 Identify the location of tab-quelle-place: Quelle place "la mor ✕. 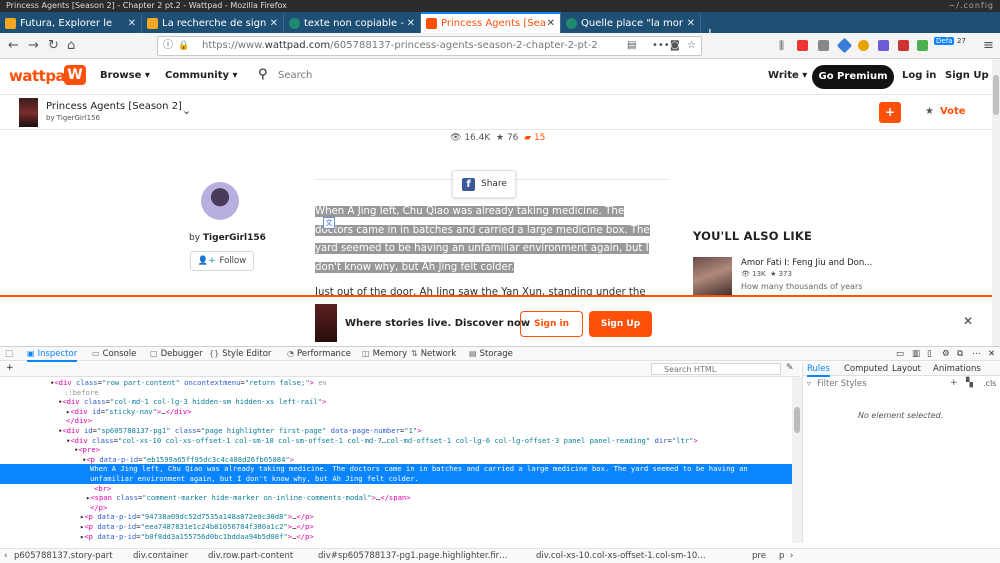
(631, 23).